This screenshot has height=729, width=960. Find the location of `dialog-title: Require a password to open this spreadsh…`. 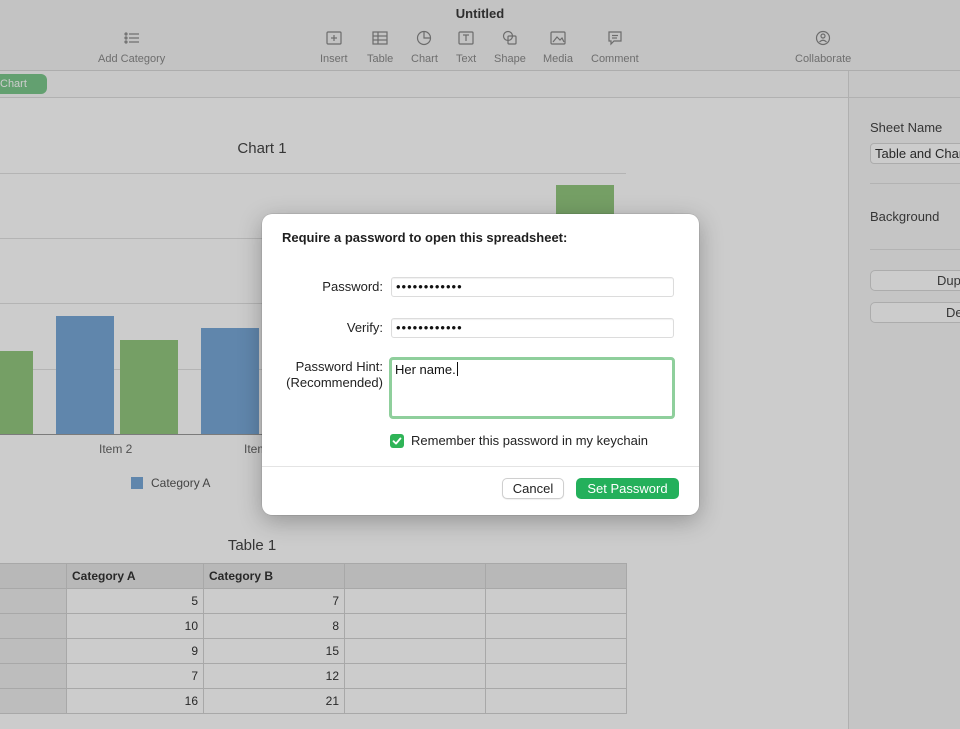

dialog-title: Require a password to open this spreadsh… is located at coordinates (425, 237).